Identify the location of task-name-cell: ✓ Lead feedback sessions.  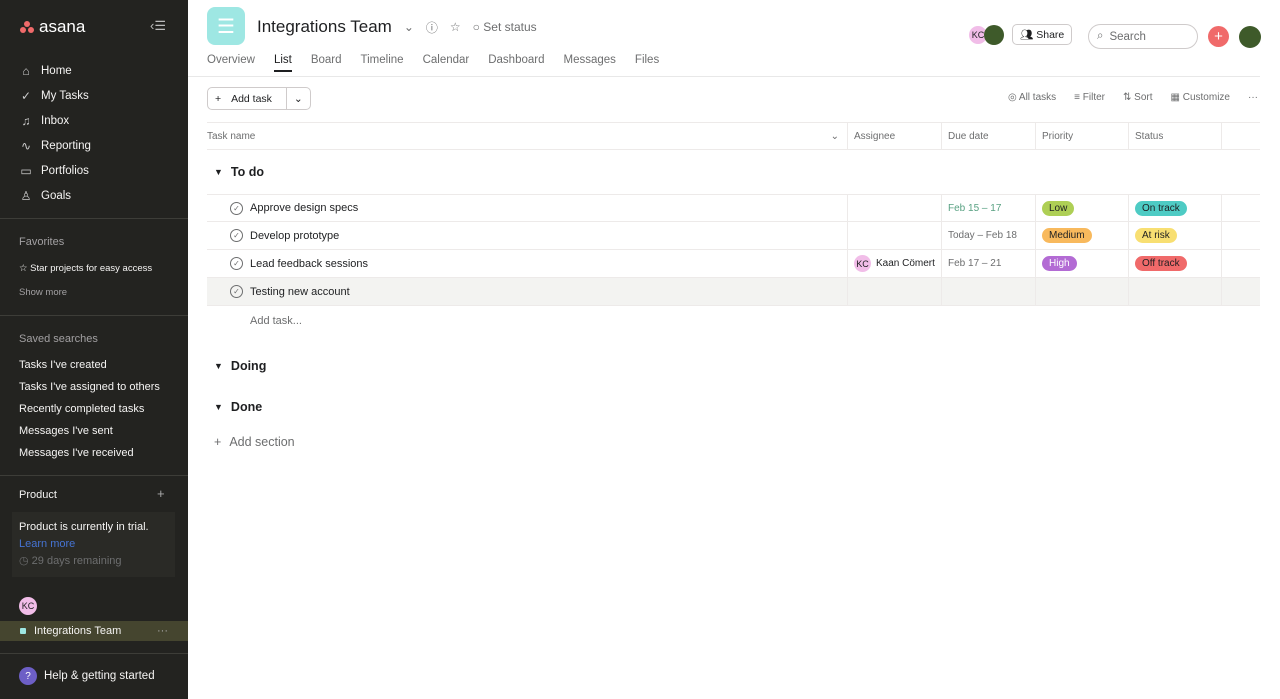
(527, 263).